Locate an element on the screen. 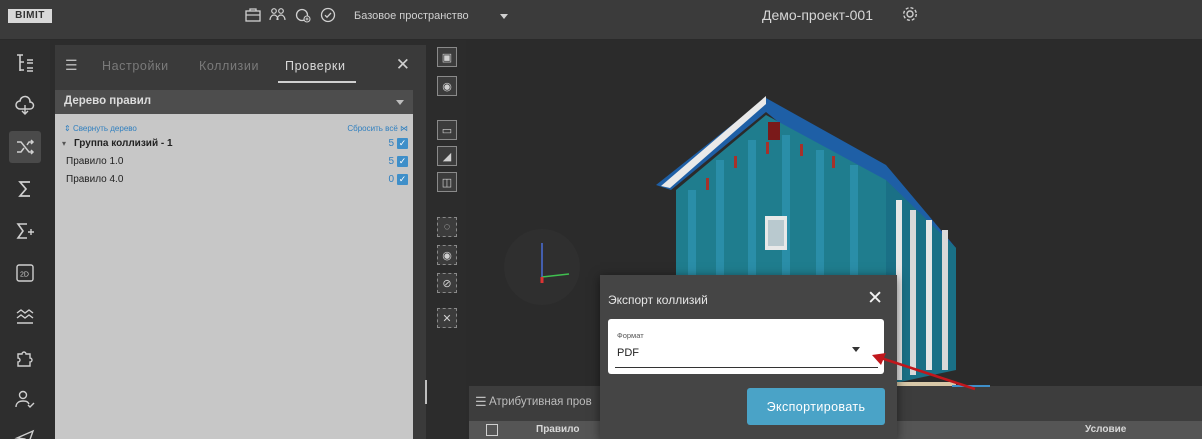 The image size is (1202, 439). space-select: Базовое пространство is located at coordinates (411, 16).